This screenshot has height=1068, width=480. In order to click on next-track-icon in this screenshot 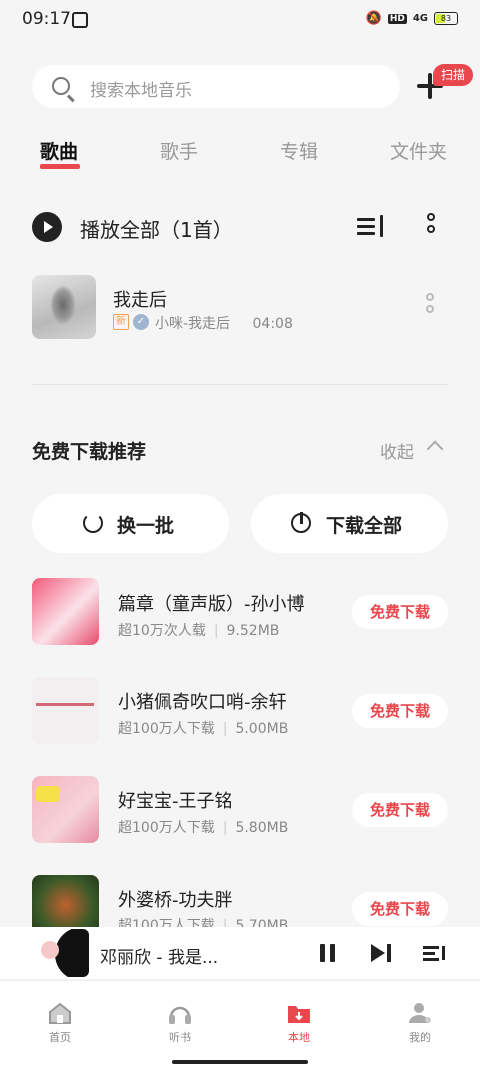, I will do `click(382, 953)`.